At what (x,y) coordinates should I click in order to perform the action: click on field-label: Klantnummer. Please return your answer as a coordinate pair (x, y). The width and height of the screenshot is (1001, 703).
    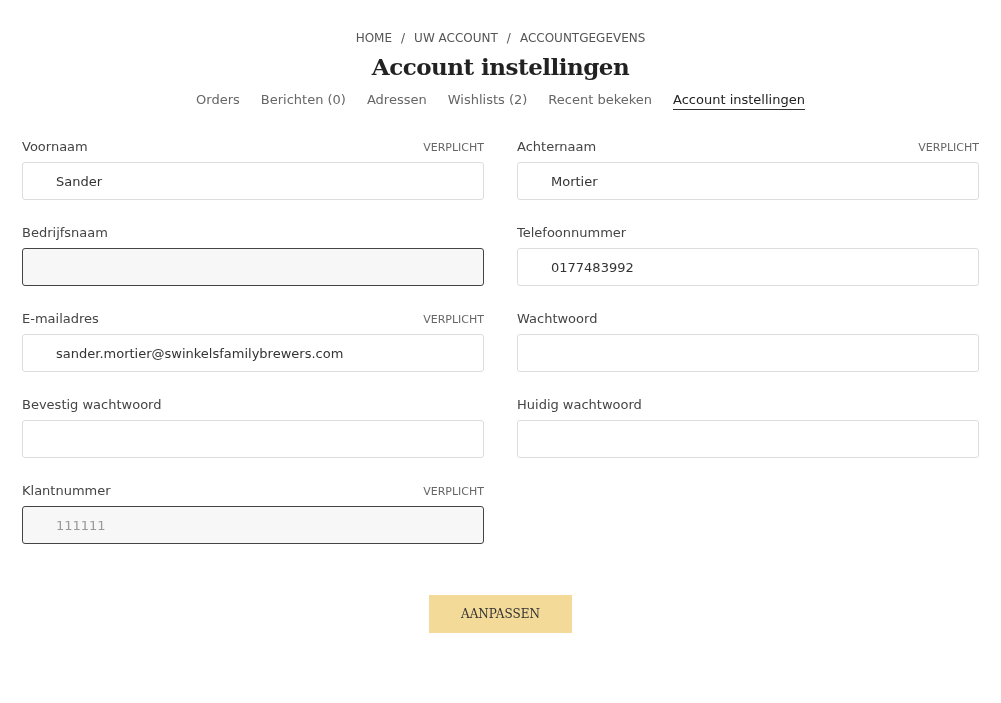
    Looking at the image, I should click on (66, 490).